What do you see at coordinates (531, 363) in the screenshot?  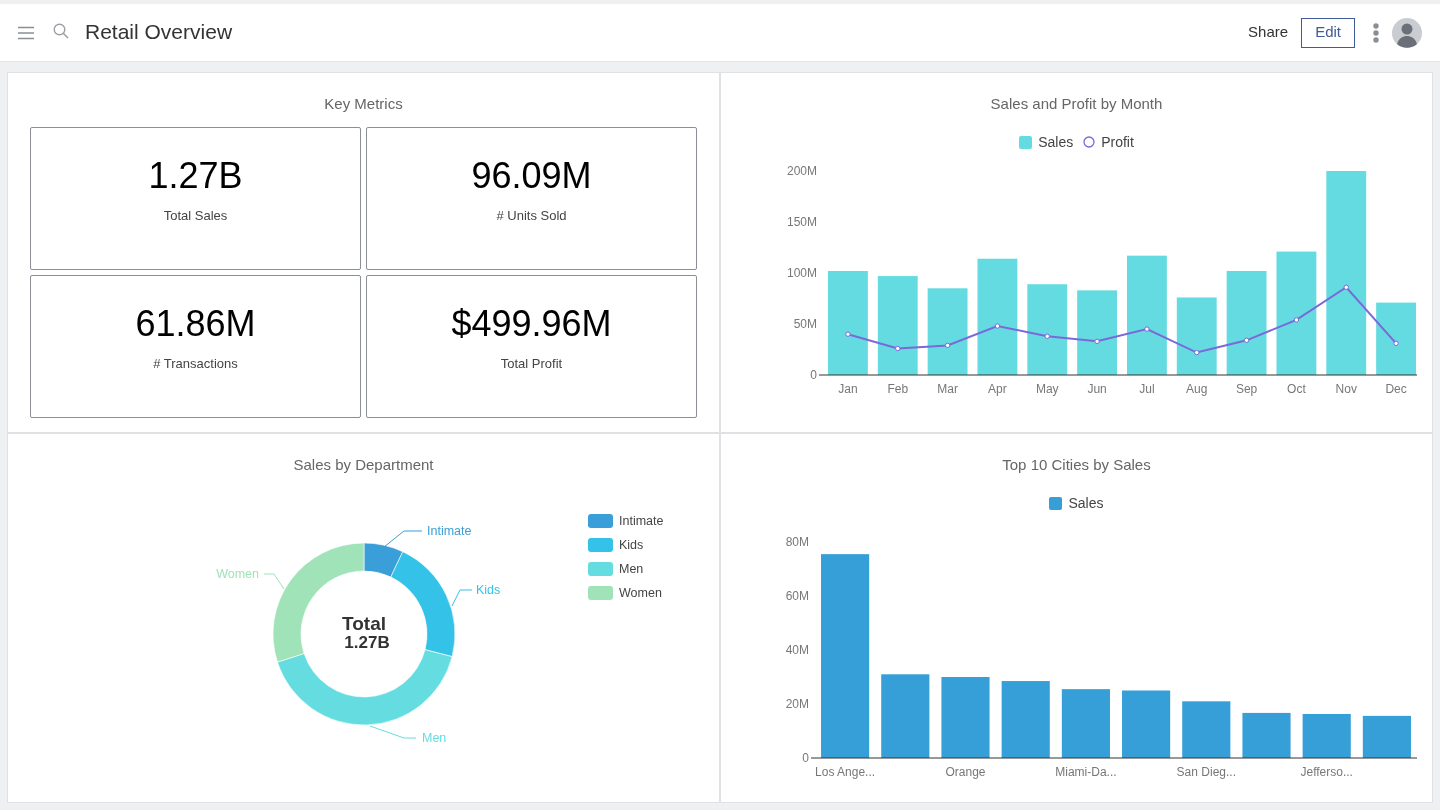 I see `metric-label: Total Profit` at bounding box center [531, 363].